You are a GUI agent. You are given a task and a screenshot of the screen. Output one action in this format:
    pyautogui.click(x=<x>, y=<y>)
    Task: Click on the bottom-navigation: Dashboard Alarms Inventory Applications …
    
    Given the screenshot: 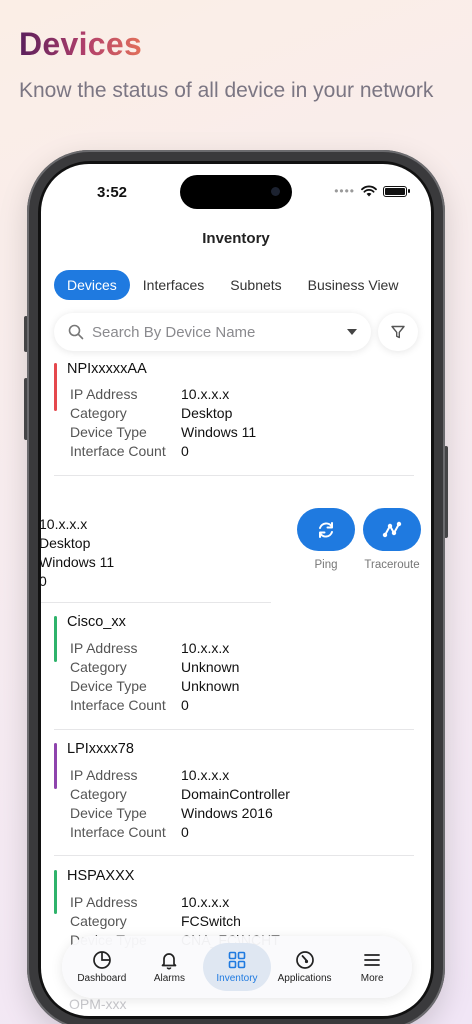 What is the action you would take?
    pyautogui.click(x=237, y=967)
    